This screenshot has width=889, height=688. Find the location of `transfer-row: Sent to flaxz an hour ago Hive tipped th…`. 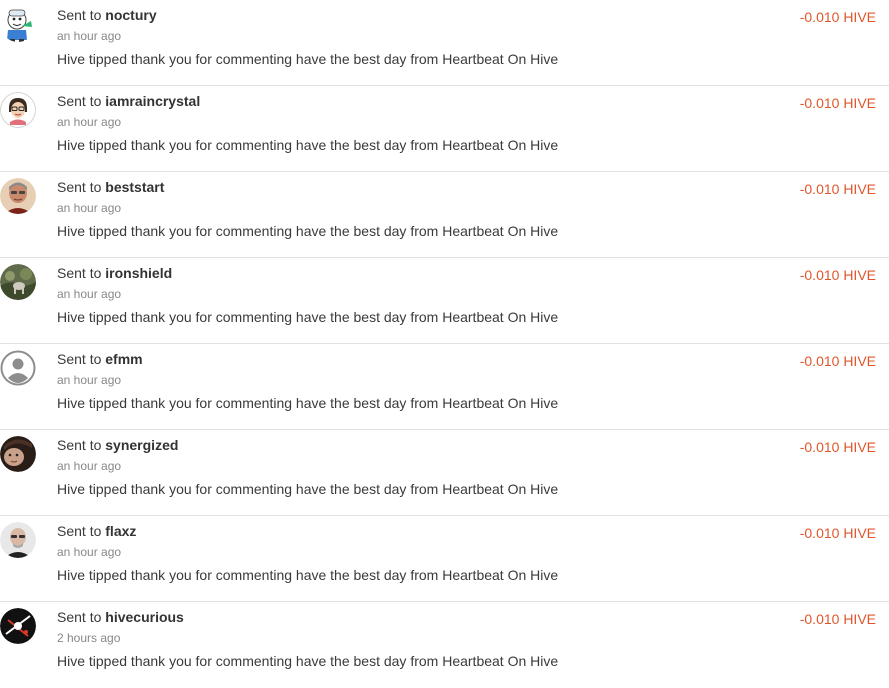

transfer-row: Sent to flaxz an hour ago Hive tipped th… is located at coordinates (444, 559).